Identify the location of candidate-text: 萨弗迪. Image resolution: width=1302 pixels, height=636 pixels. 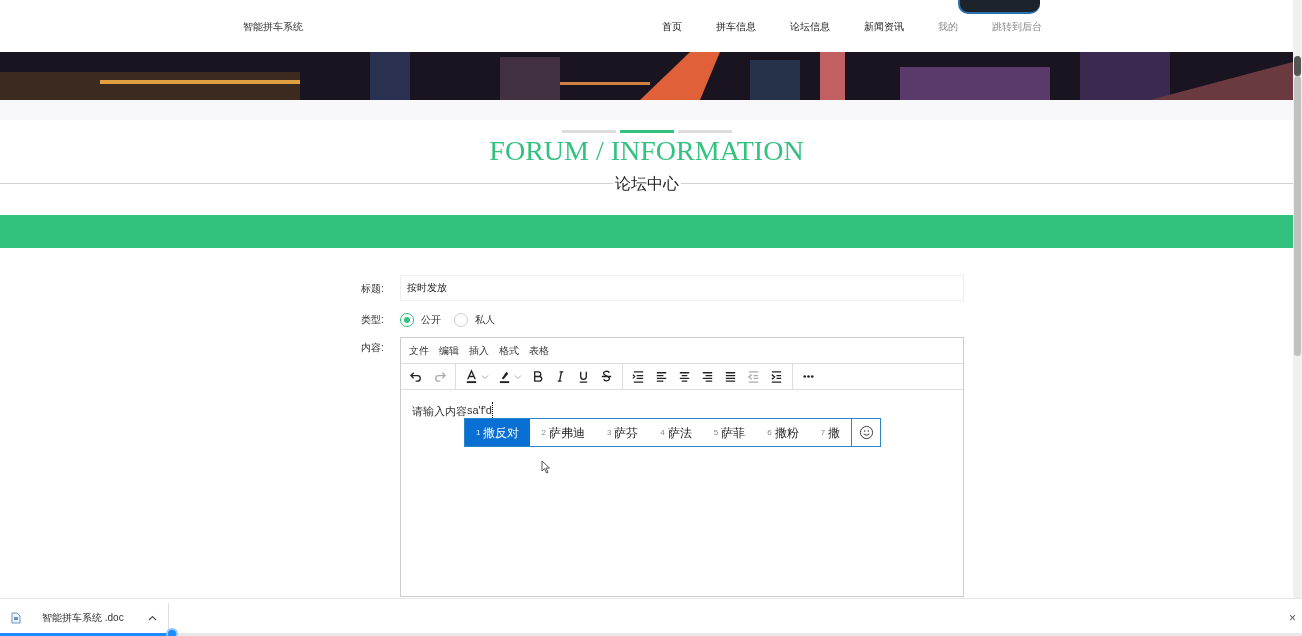
(566, 433).